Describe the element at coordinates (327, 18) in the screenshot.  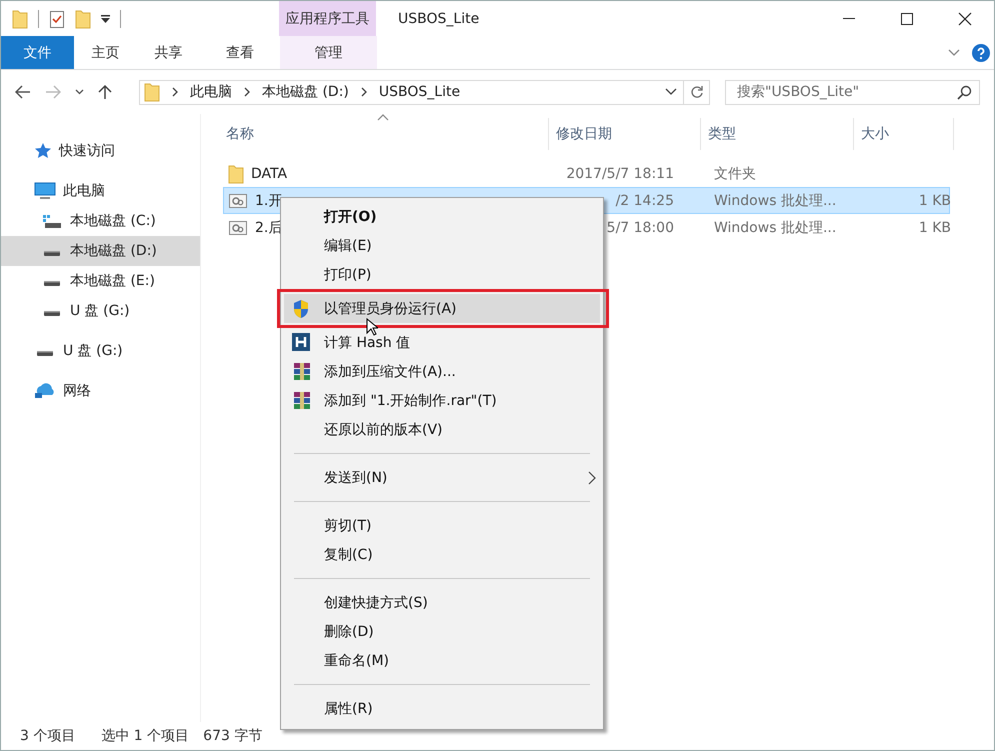
I see `tool-group-label: 应用程序工具` at that location.